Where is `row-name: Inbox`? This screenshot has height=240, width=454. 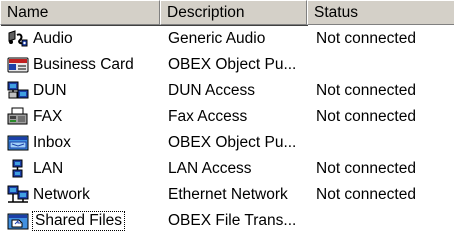 row-name: Inbox is located at coordinates (52, 142).